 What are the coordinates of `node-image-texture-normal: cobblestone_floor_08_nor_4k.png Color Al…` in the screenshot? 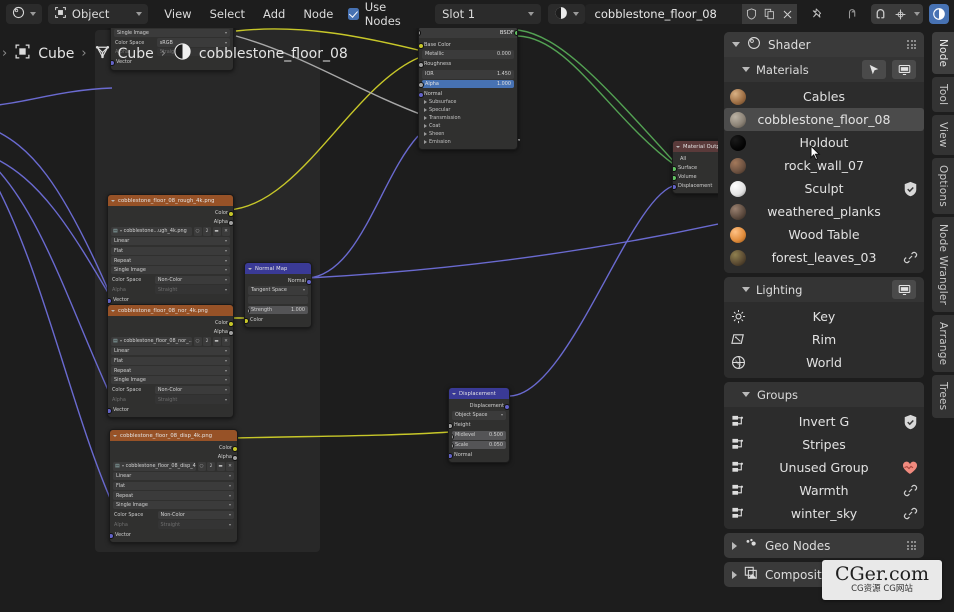 It's located at (170, 361).